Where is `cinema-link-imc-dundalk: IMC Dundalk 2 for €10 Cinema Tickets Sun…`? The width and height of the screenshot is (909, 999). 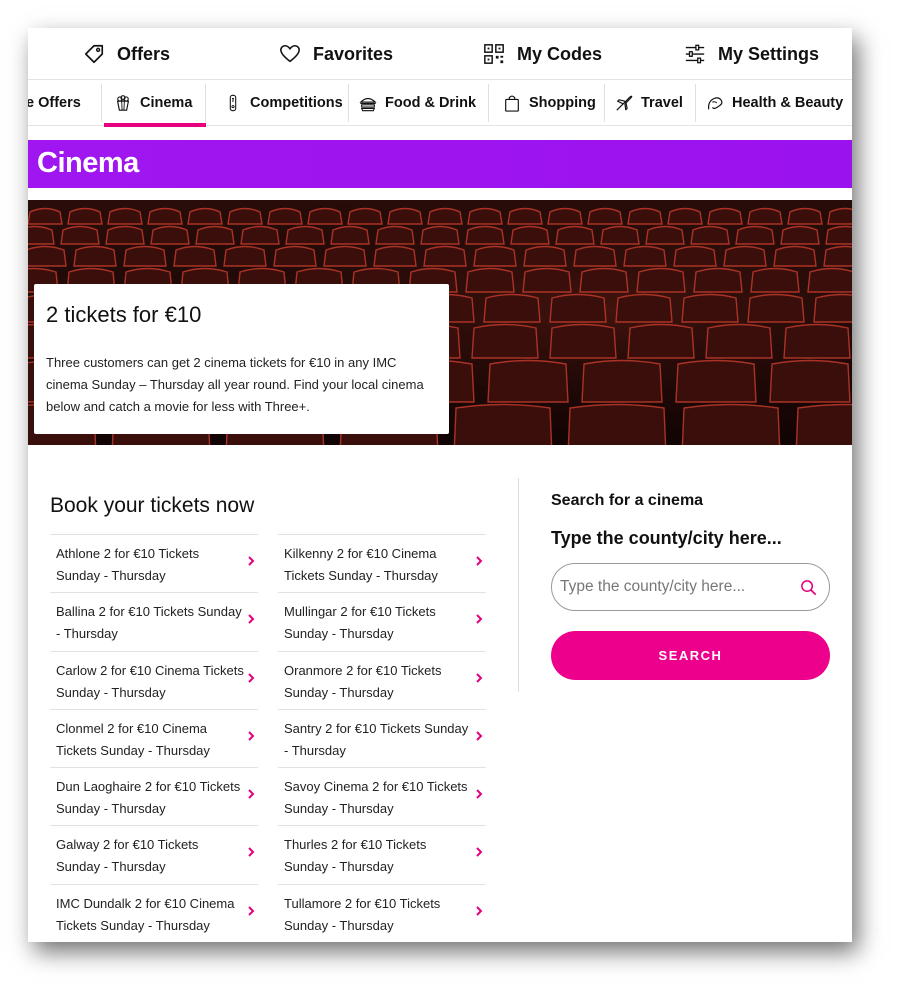 cinema-link-imc-dundalk: IMC Dundalk 2 for €10 Cinema Tickets Sun… is located at coordinates (154, 913).